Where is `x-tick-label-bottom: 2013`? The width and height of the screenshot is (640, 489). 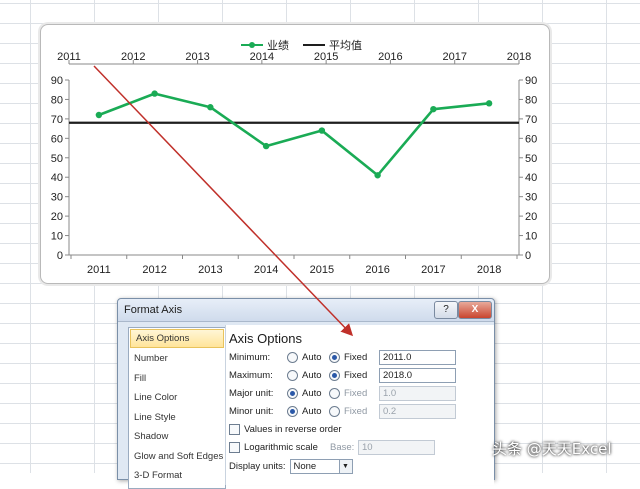 x-tick-label-bottom: 2013 is located at coordinates (210, 270).